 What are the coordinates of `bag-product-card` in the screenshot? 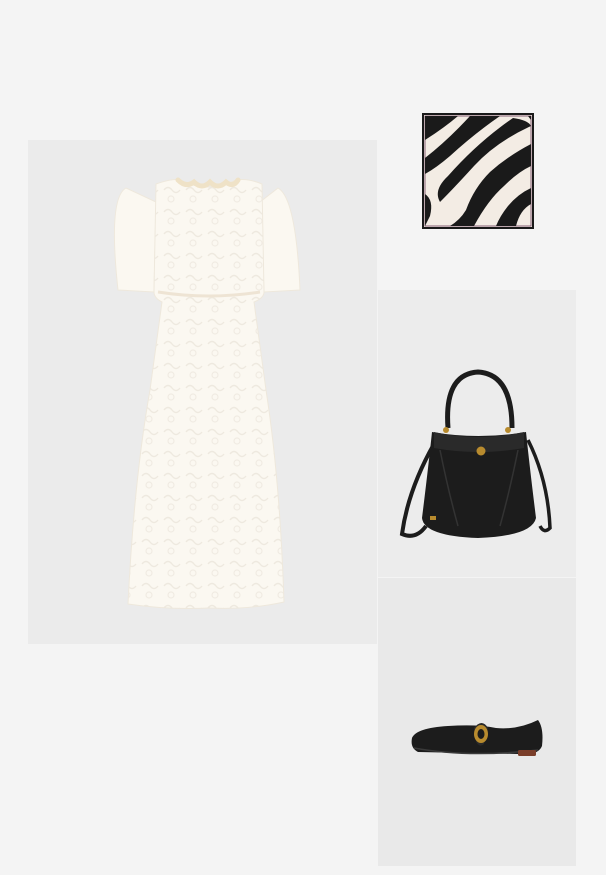 It's located at (477, 433).